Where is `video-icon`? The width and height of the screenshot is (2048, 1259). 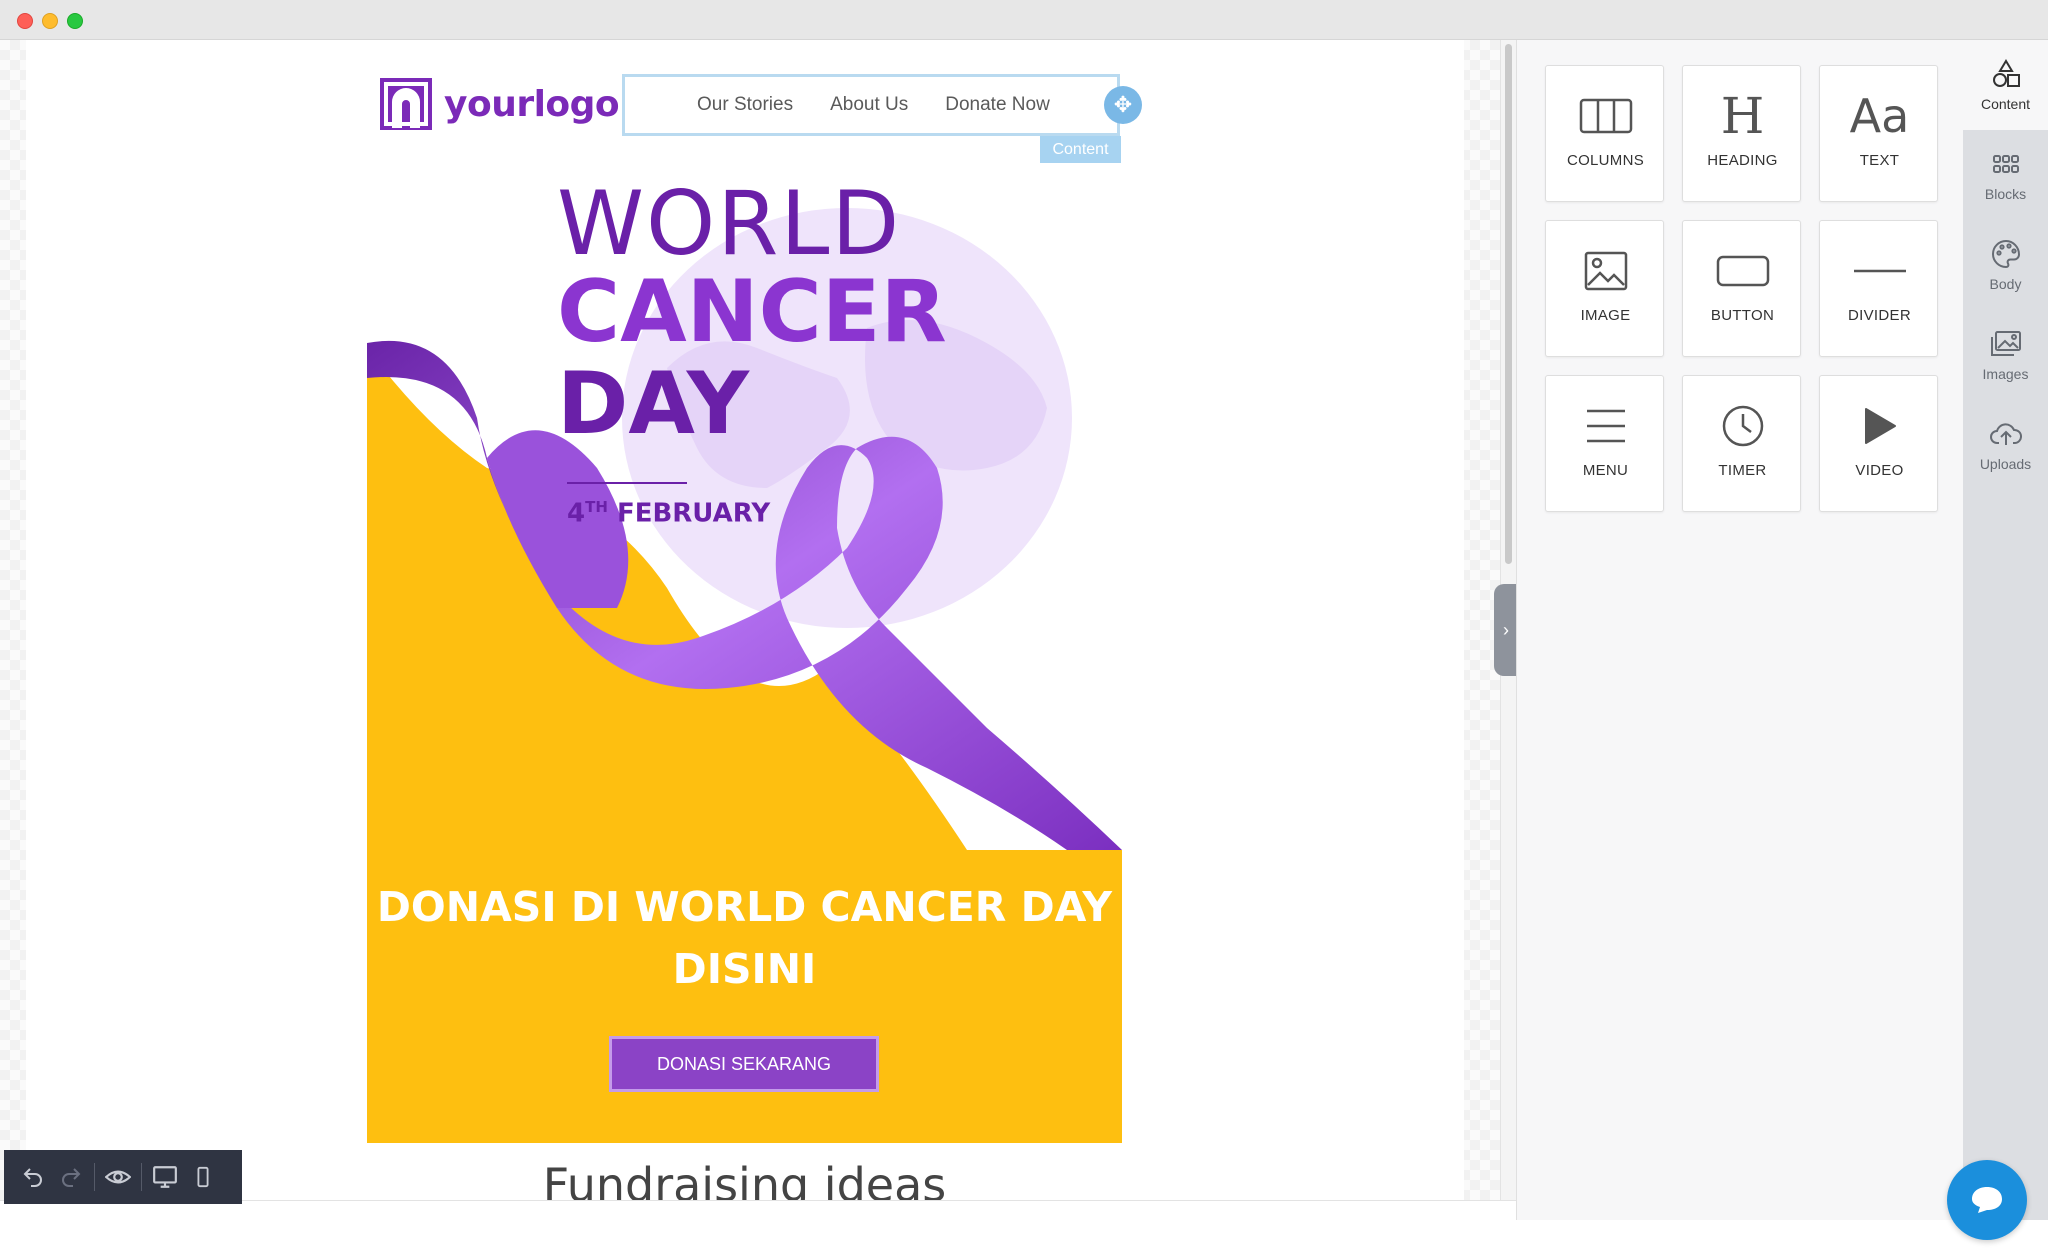 video-icon is located at coordinates (1879, 426).